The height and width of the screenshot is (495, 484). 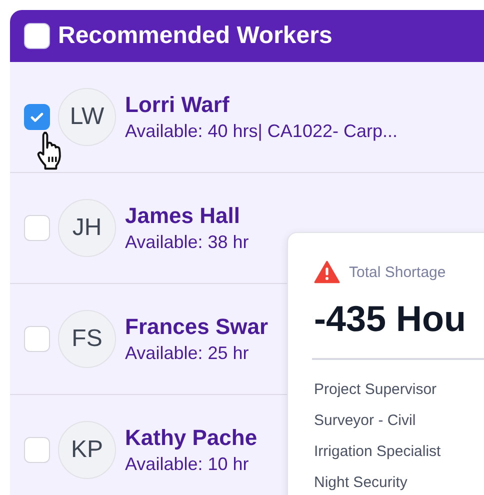 I want to click on avatar-initials: KP, so click(x=87, y=450).